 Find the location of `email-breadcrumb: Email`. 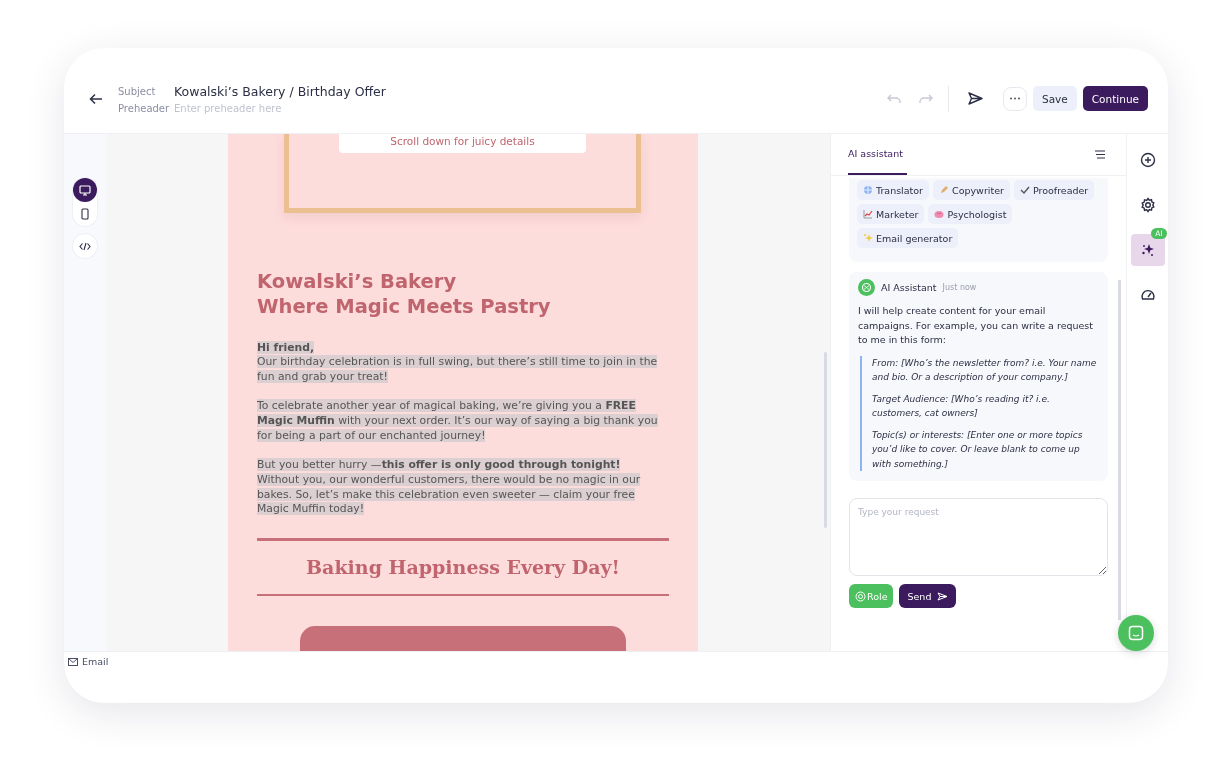

email-breadcrumb: Email is located at coordinates (88, 664).